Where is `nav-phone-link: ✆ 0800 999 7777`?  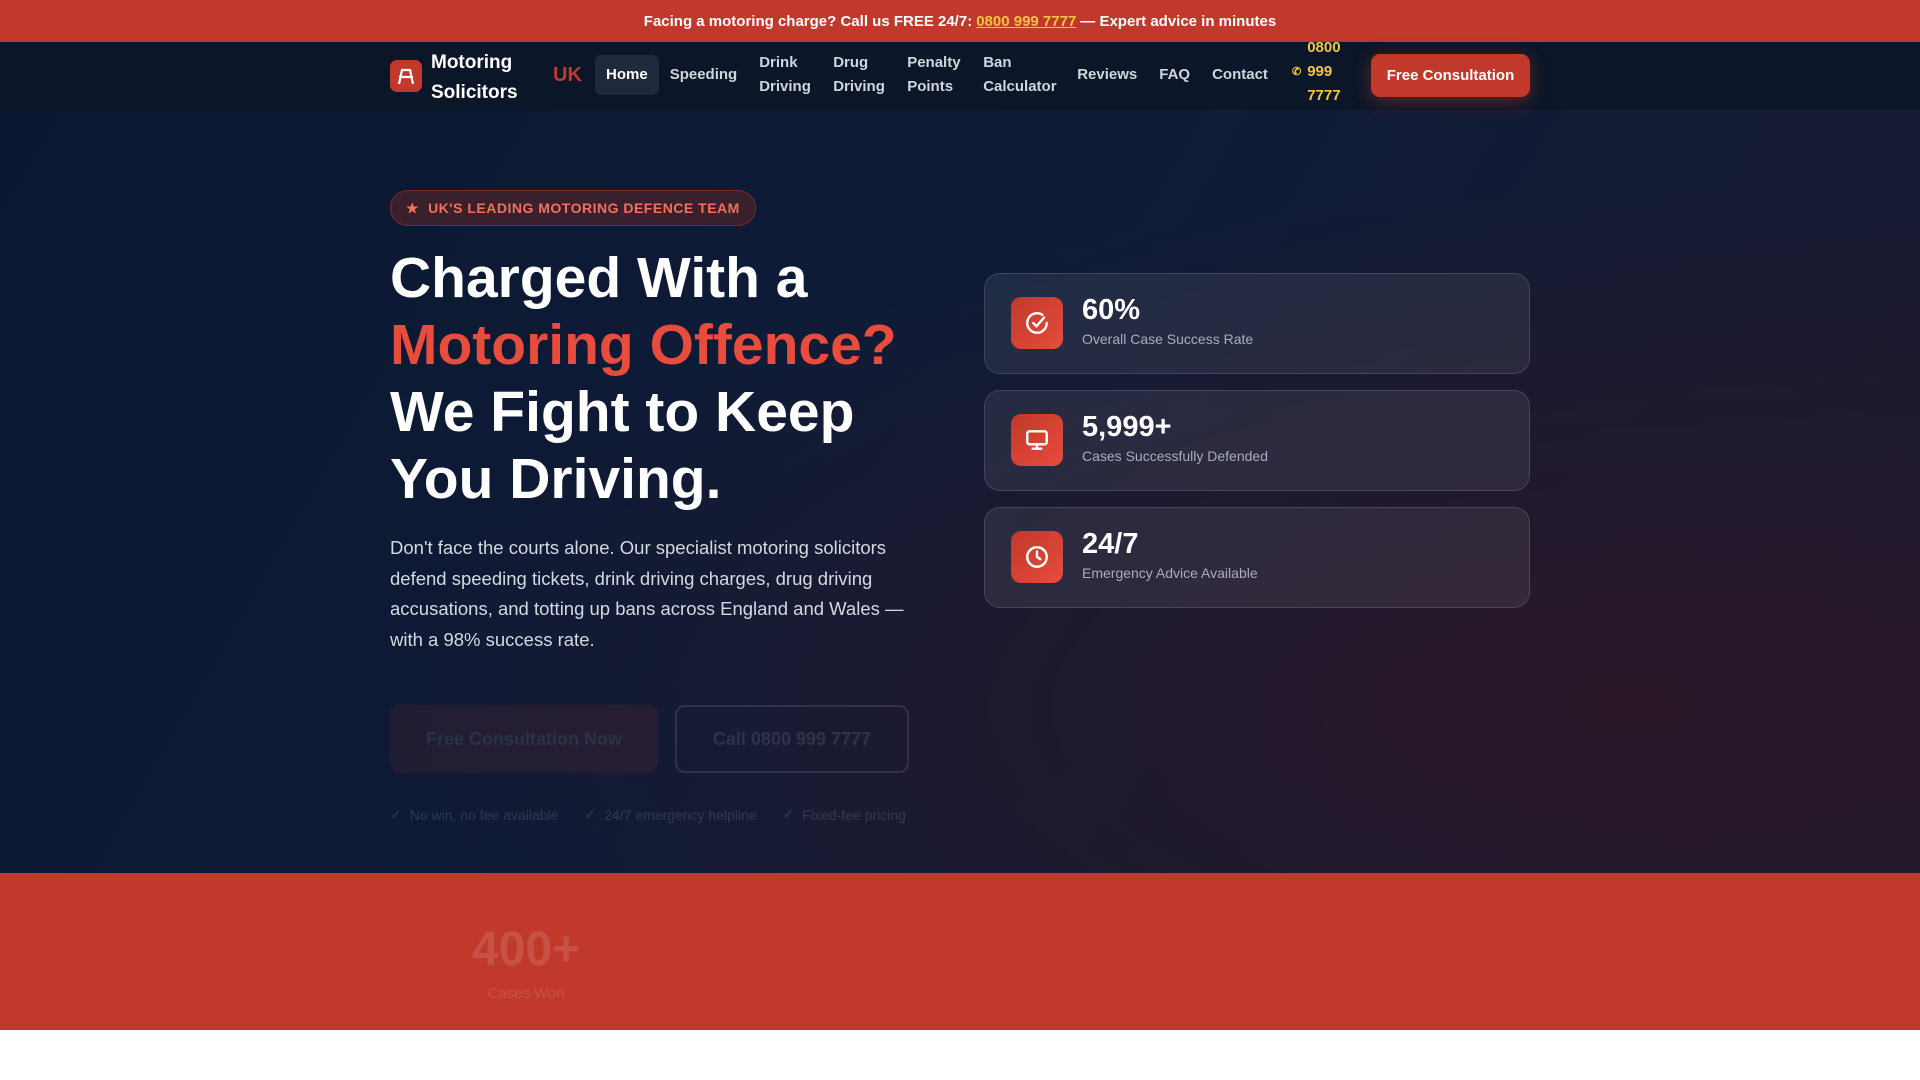
nav-phone-link: ✆ 0800 999 7777 is located at coordinates (1319, 72).